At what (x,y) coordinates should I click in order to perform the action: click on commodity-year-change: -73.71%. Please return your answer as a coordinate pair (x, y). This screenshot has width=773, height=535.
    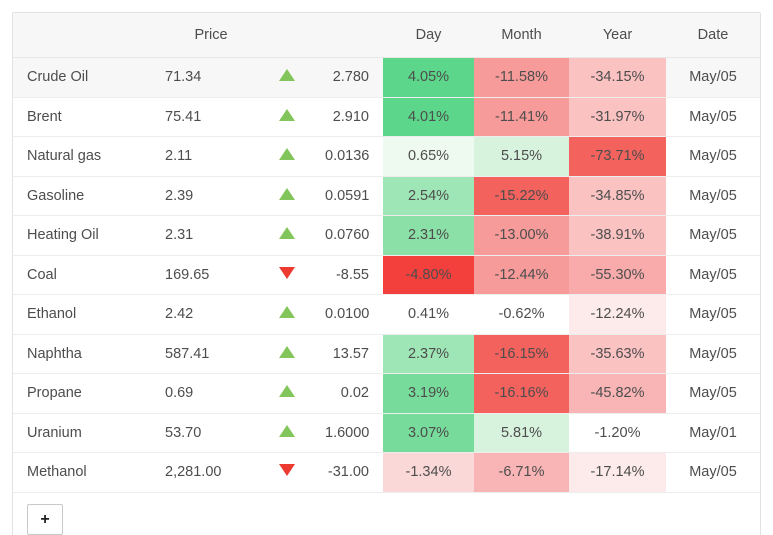
    Looking at the image, I should click on (617, 156).